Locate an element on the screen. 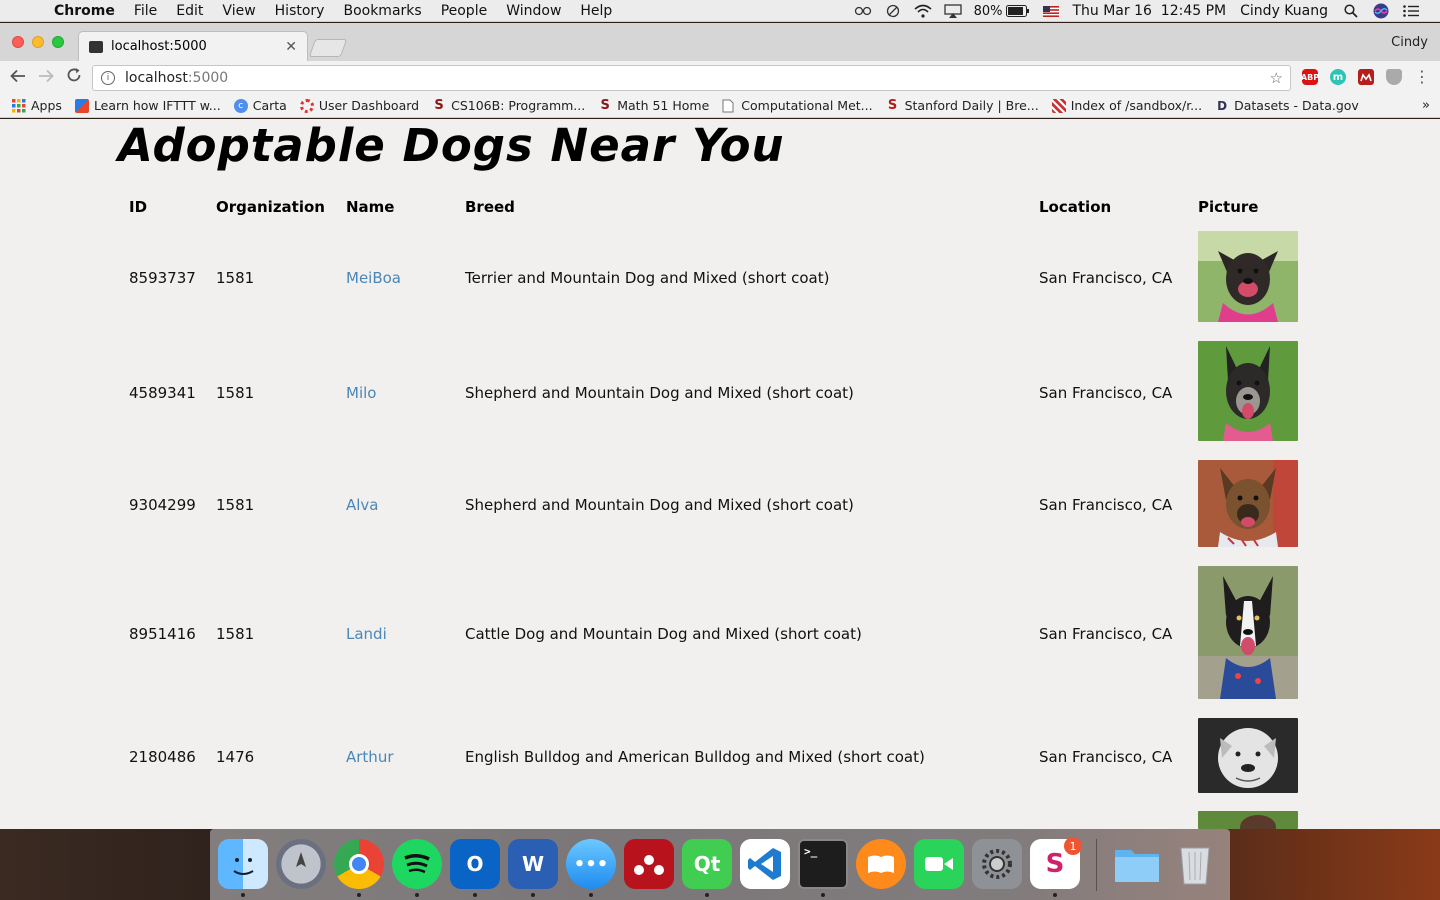  menu-app-name: Chrome is located at coordinates (84, 11).